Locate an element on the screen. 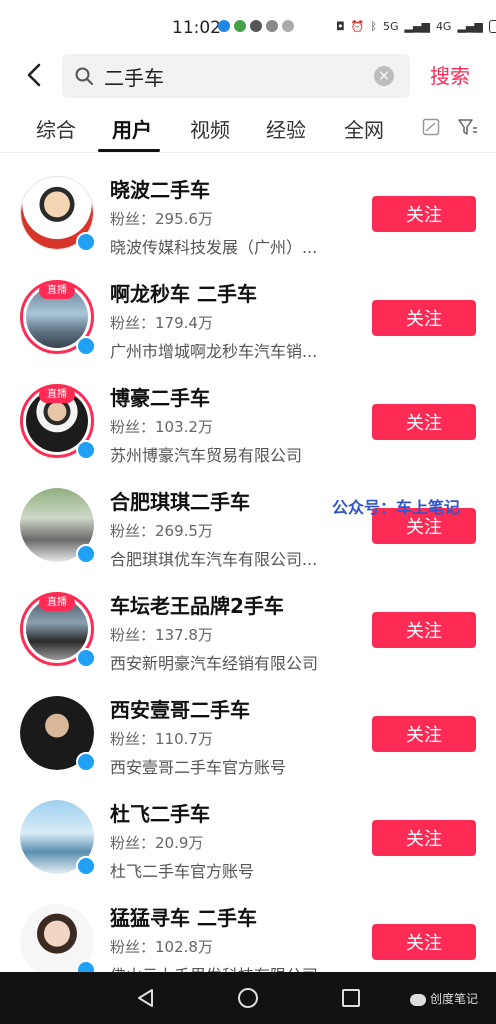  list-item: 杜飞二手车 粉丝：20.9万 杜飞二手车官方账号 关注 is located at coordinates (248, 836).